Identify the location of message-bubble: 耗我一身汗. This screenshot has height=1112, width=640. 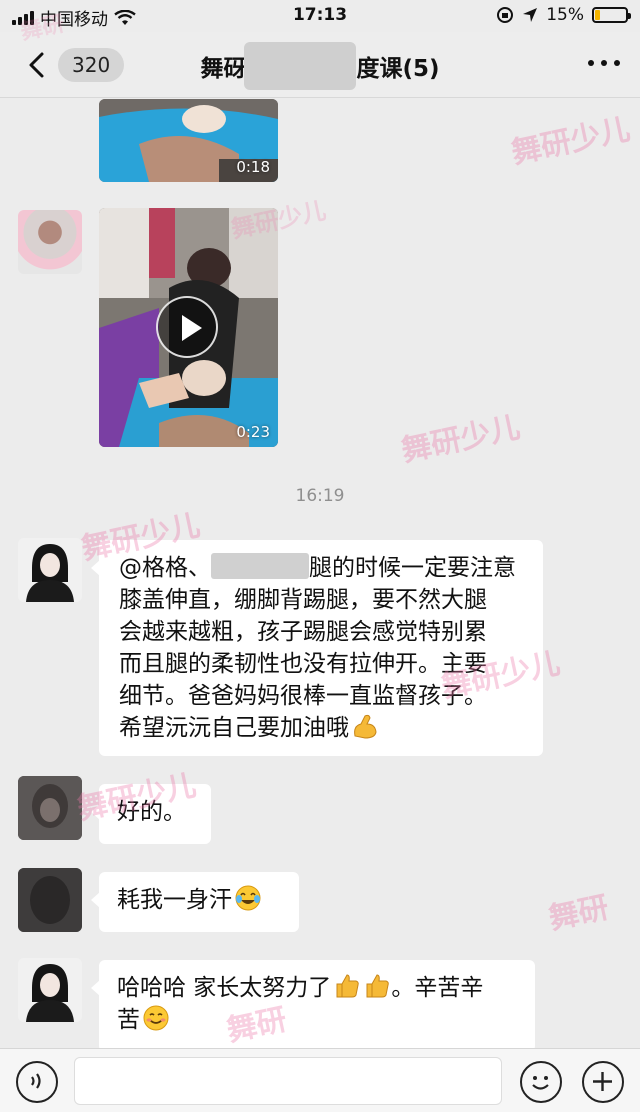
(195, 902).